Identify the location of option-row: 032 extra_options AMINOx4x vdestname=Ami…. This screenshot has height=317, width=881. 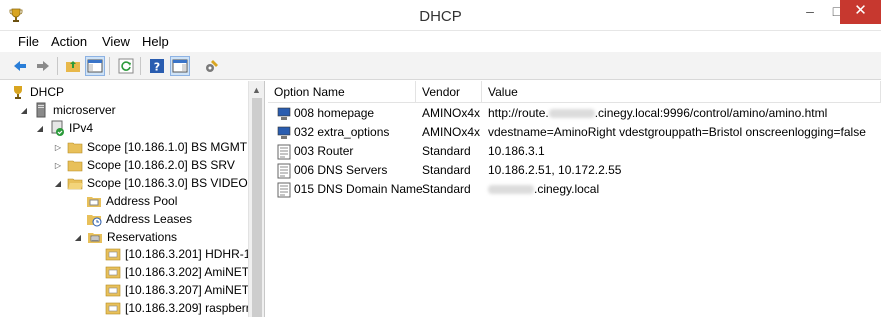
(574, 132).